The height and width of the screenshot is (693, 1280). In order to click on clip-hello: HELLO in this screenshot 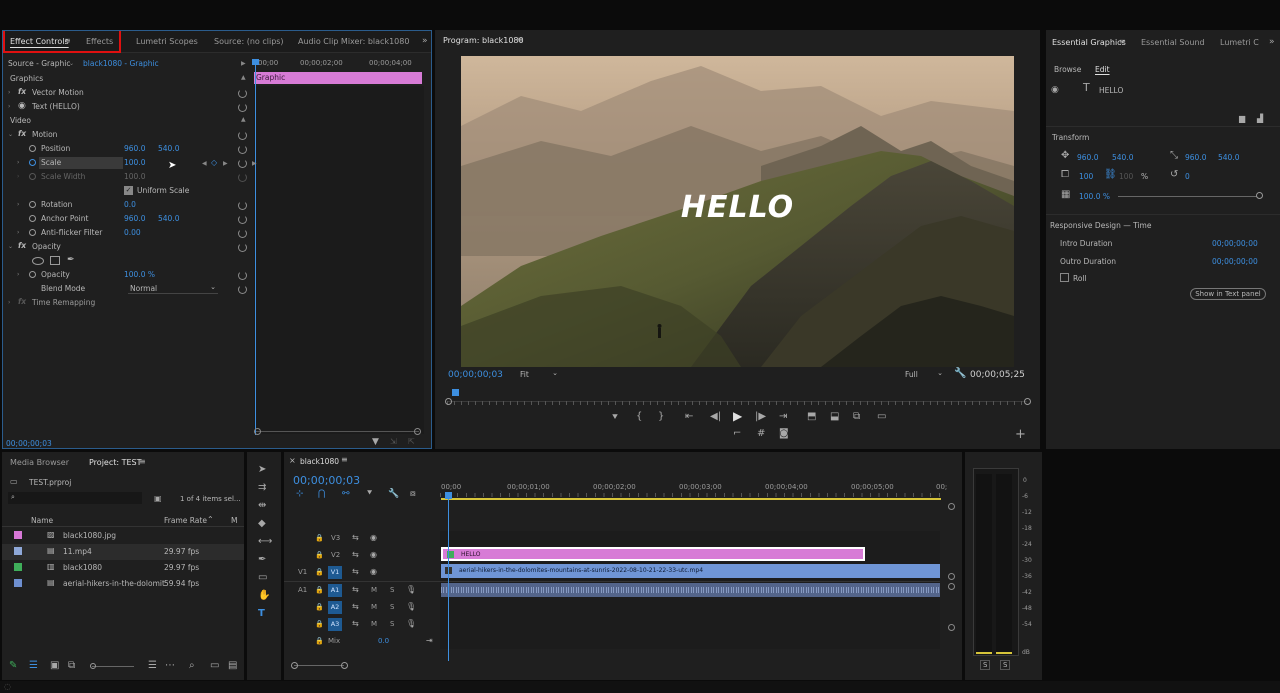, I will do `click(653, 554)`.